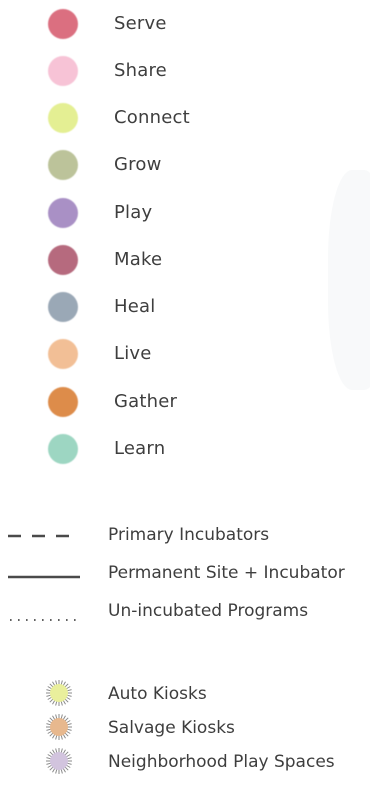  Describe the element at coordinates (185, 163) in the screenshot. I see `legend-item-grow: Grow` at that location.